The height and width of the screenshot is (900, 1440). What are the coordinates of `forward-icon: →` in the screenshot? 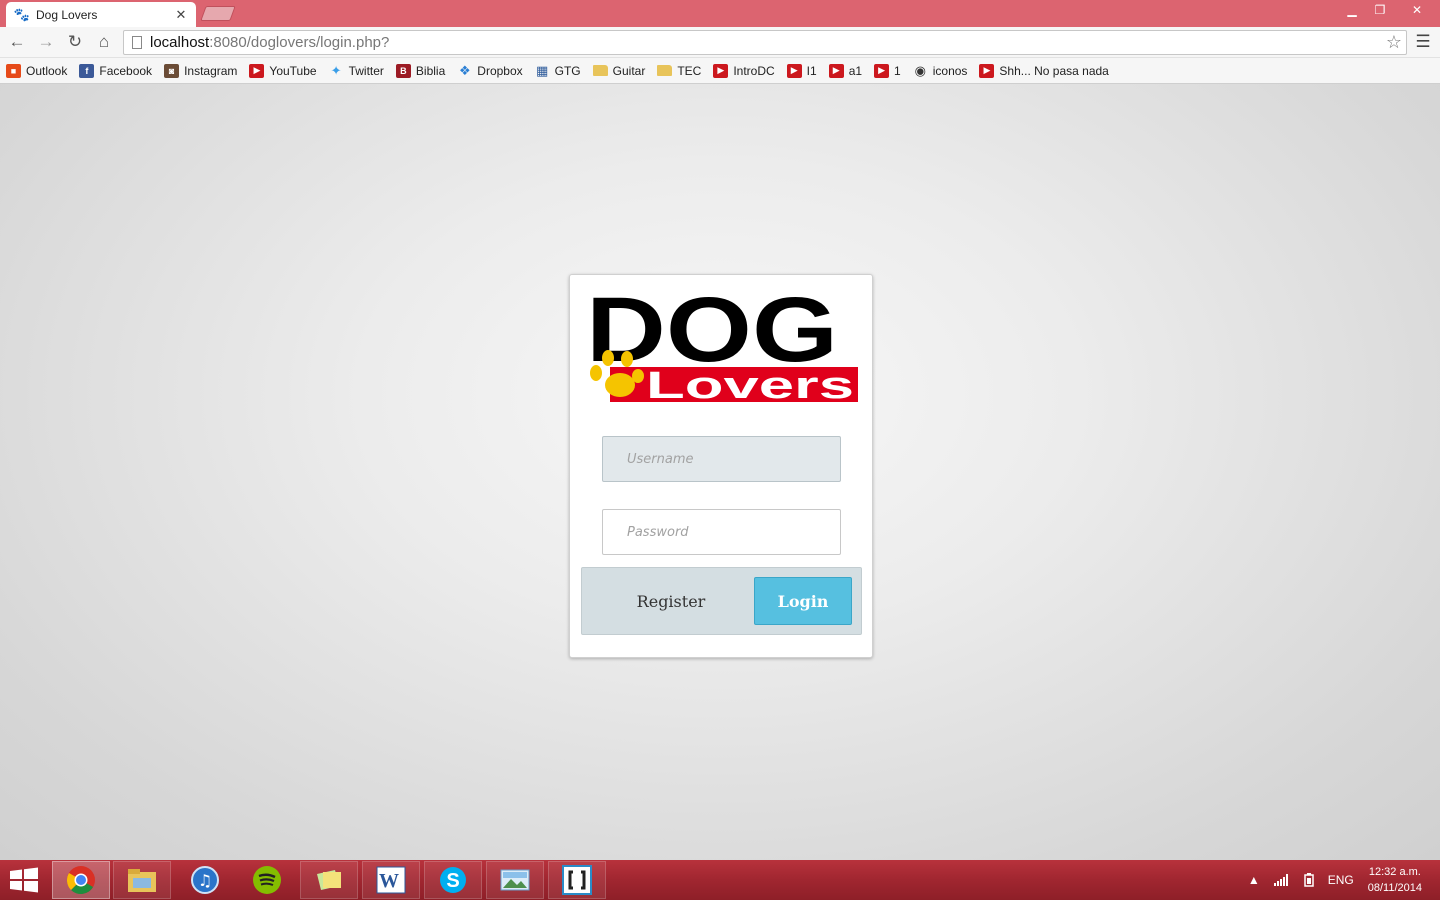 It's located at (46, 42).